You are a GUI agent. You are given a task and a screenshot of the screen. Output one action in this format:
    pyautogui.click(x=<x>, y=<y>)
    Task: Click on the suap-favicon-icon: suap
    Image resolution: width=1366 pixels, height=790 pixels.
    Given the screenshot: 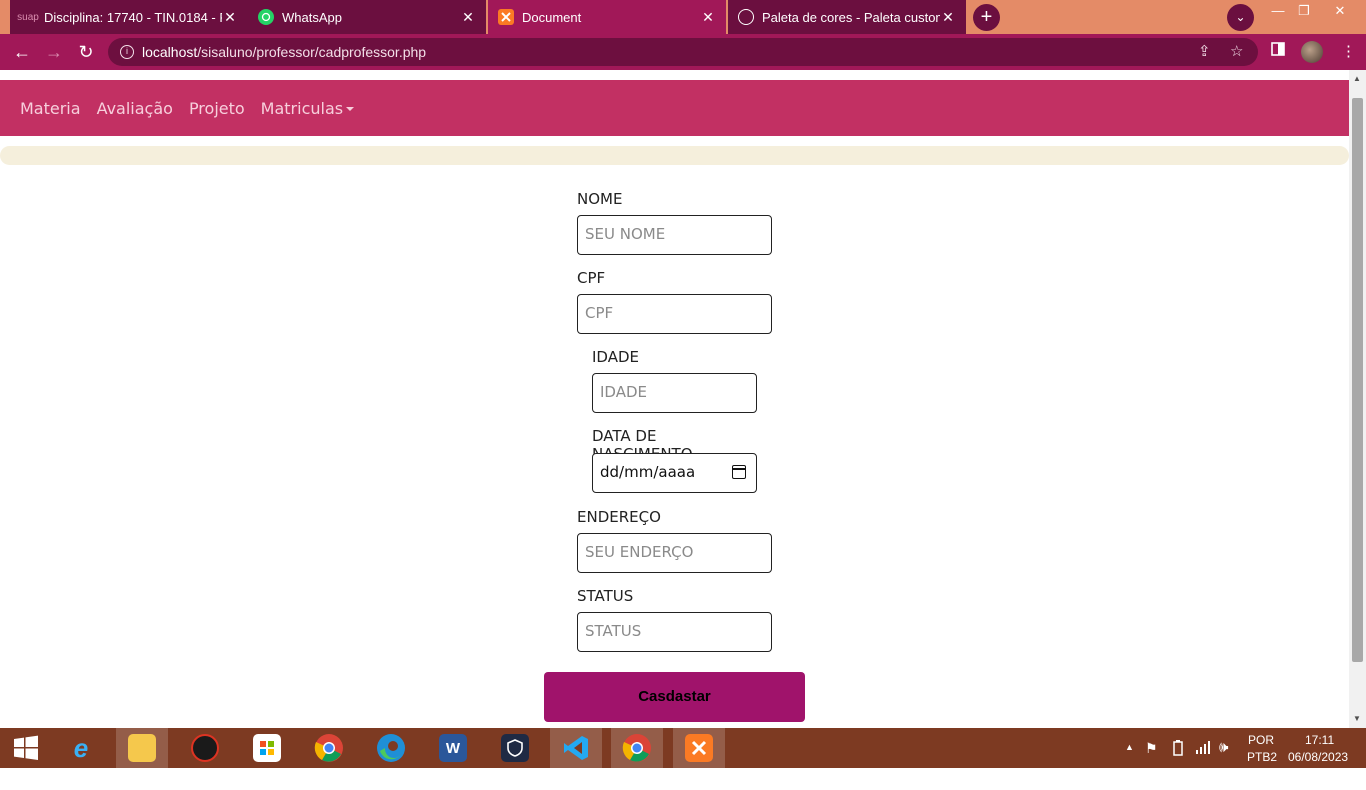 What is the action you would take?
    pyautogui.click(x=28, y=17)
    